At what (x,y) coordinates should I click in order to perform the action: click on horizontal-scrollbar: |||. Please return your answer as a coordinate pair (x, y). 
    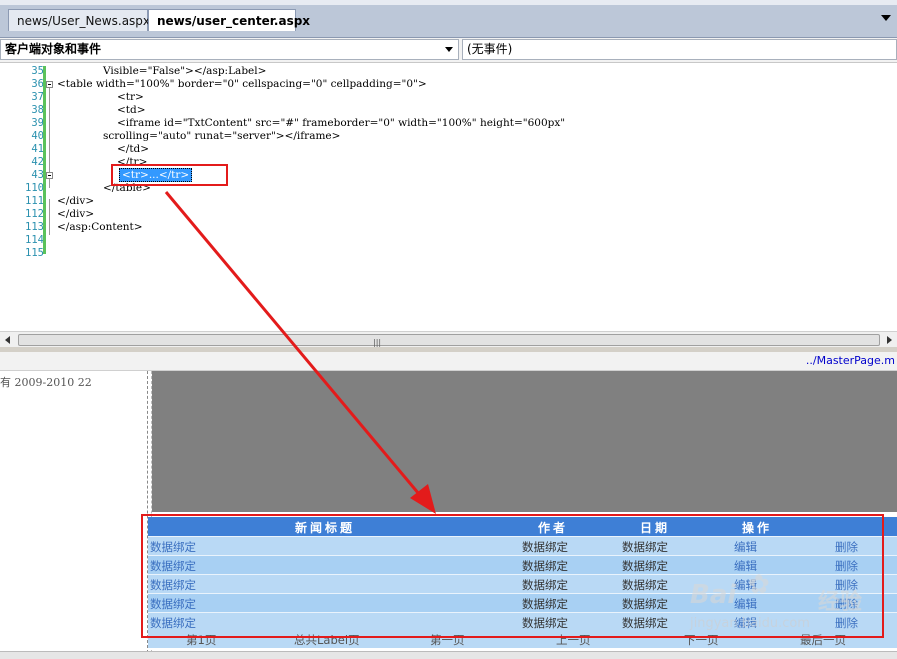
    Looking at the image, I should click on (448, 339).